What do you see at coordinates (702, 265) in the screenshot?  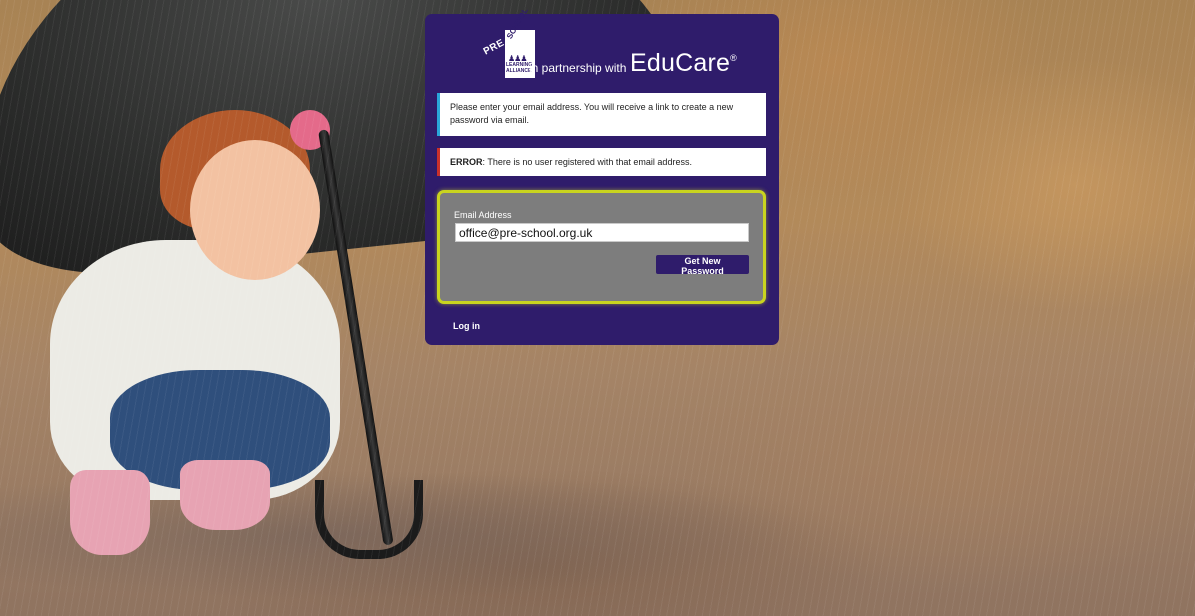 I see `get-new-password-button: Get New Password` at bounding box center [702, 265].